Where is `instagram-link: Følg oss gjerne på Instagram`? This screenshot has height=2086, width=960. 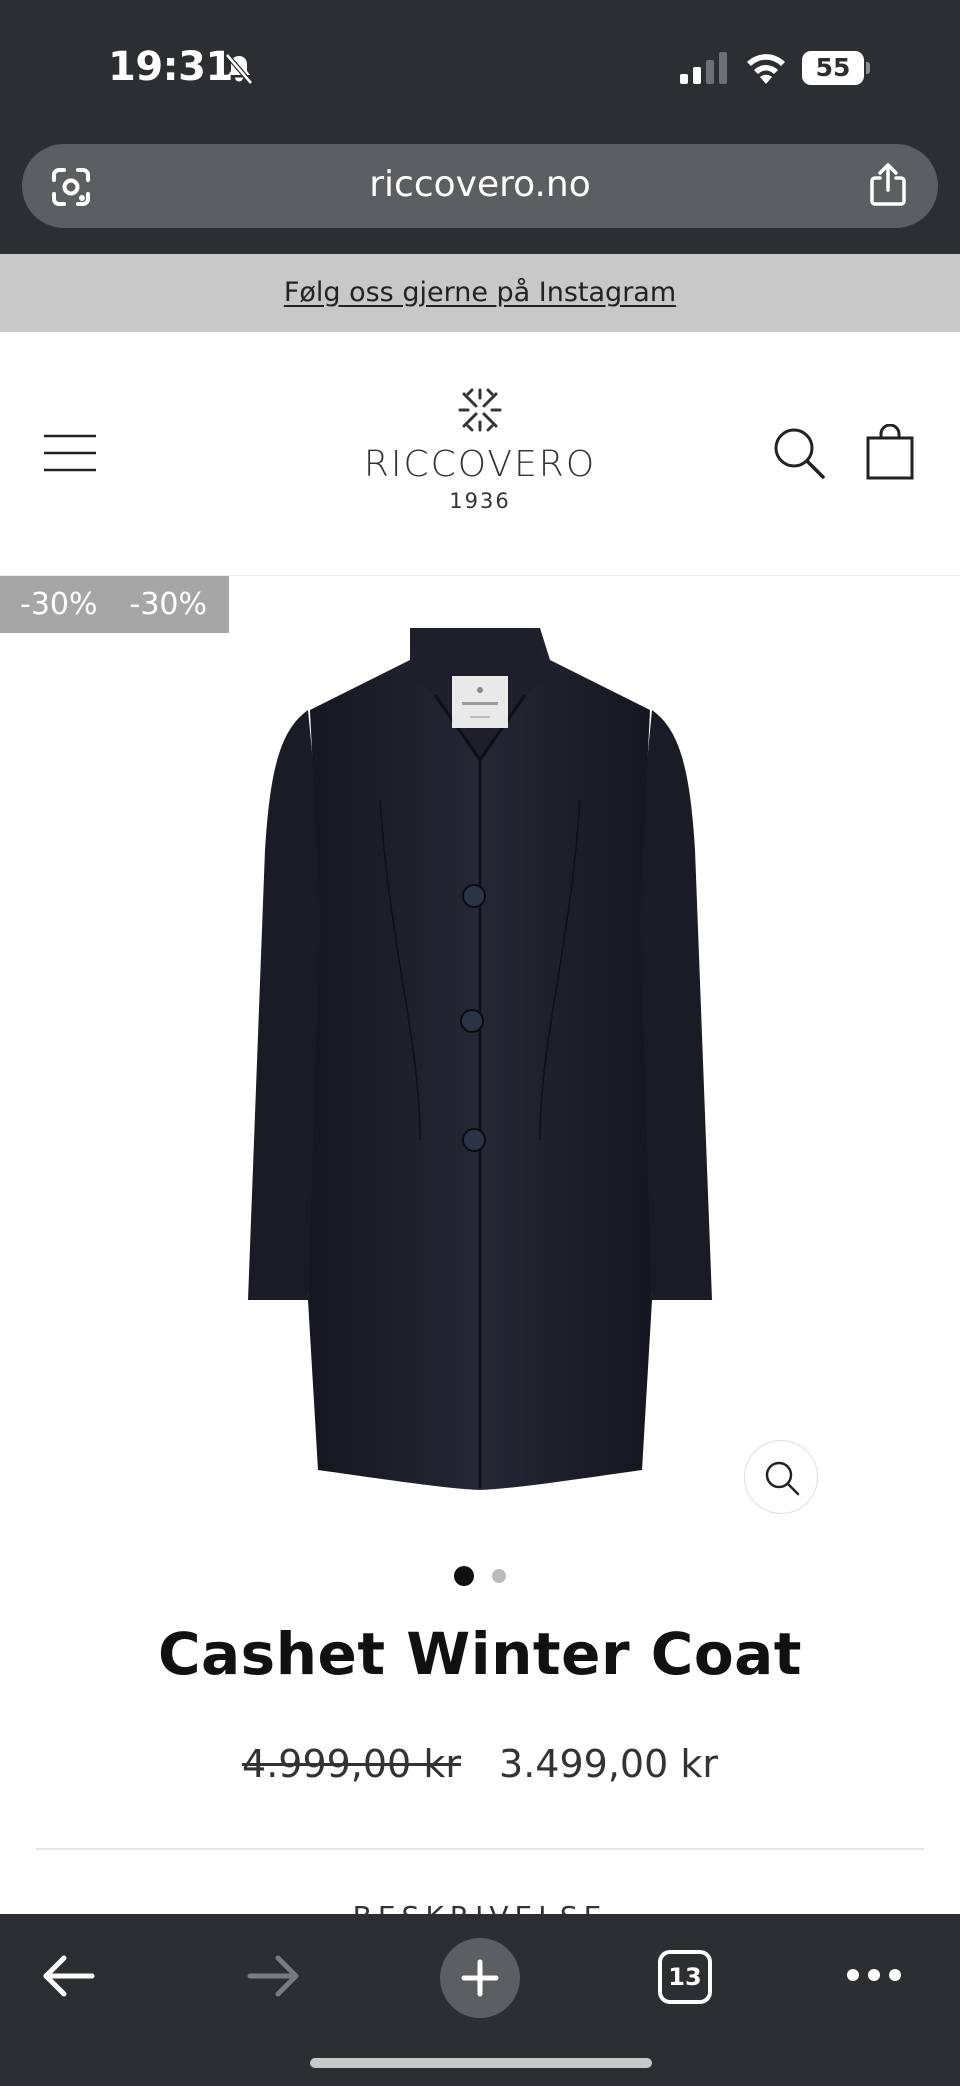
instagram-link: Følg oss gjerne på Instagram is located at coordinates (480, 293).